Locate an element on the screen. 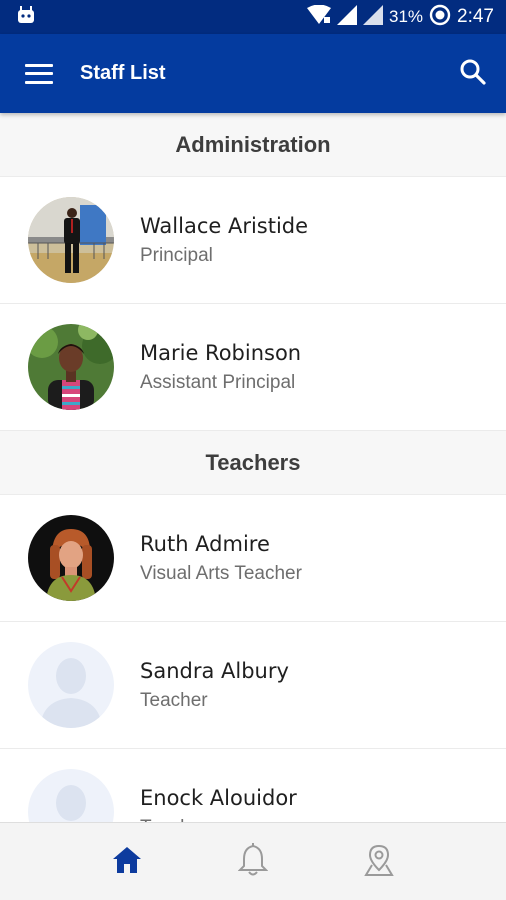 The image size is (506, 900). bottom-navigation is located at coordinates (253, 861).